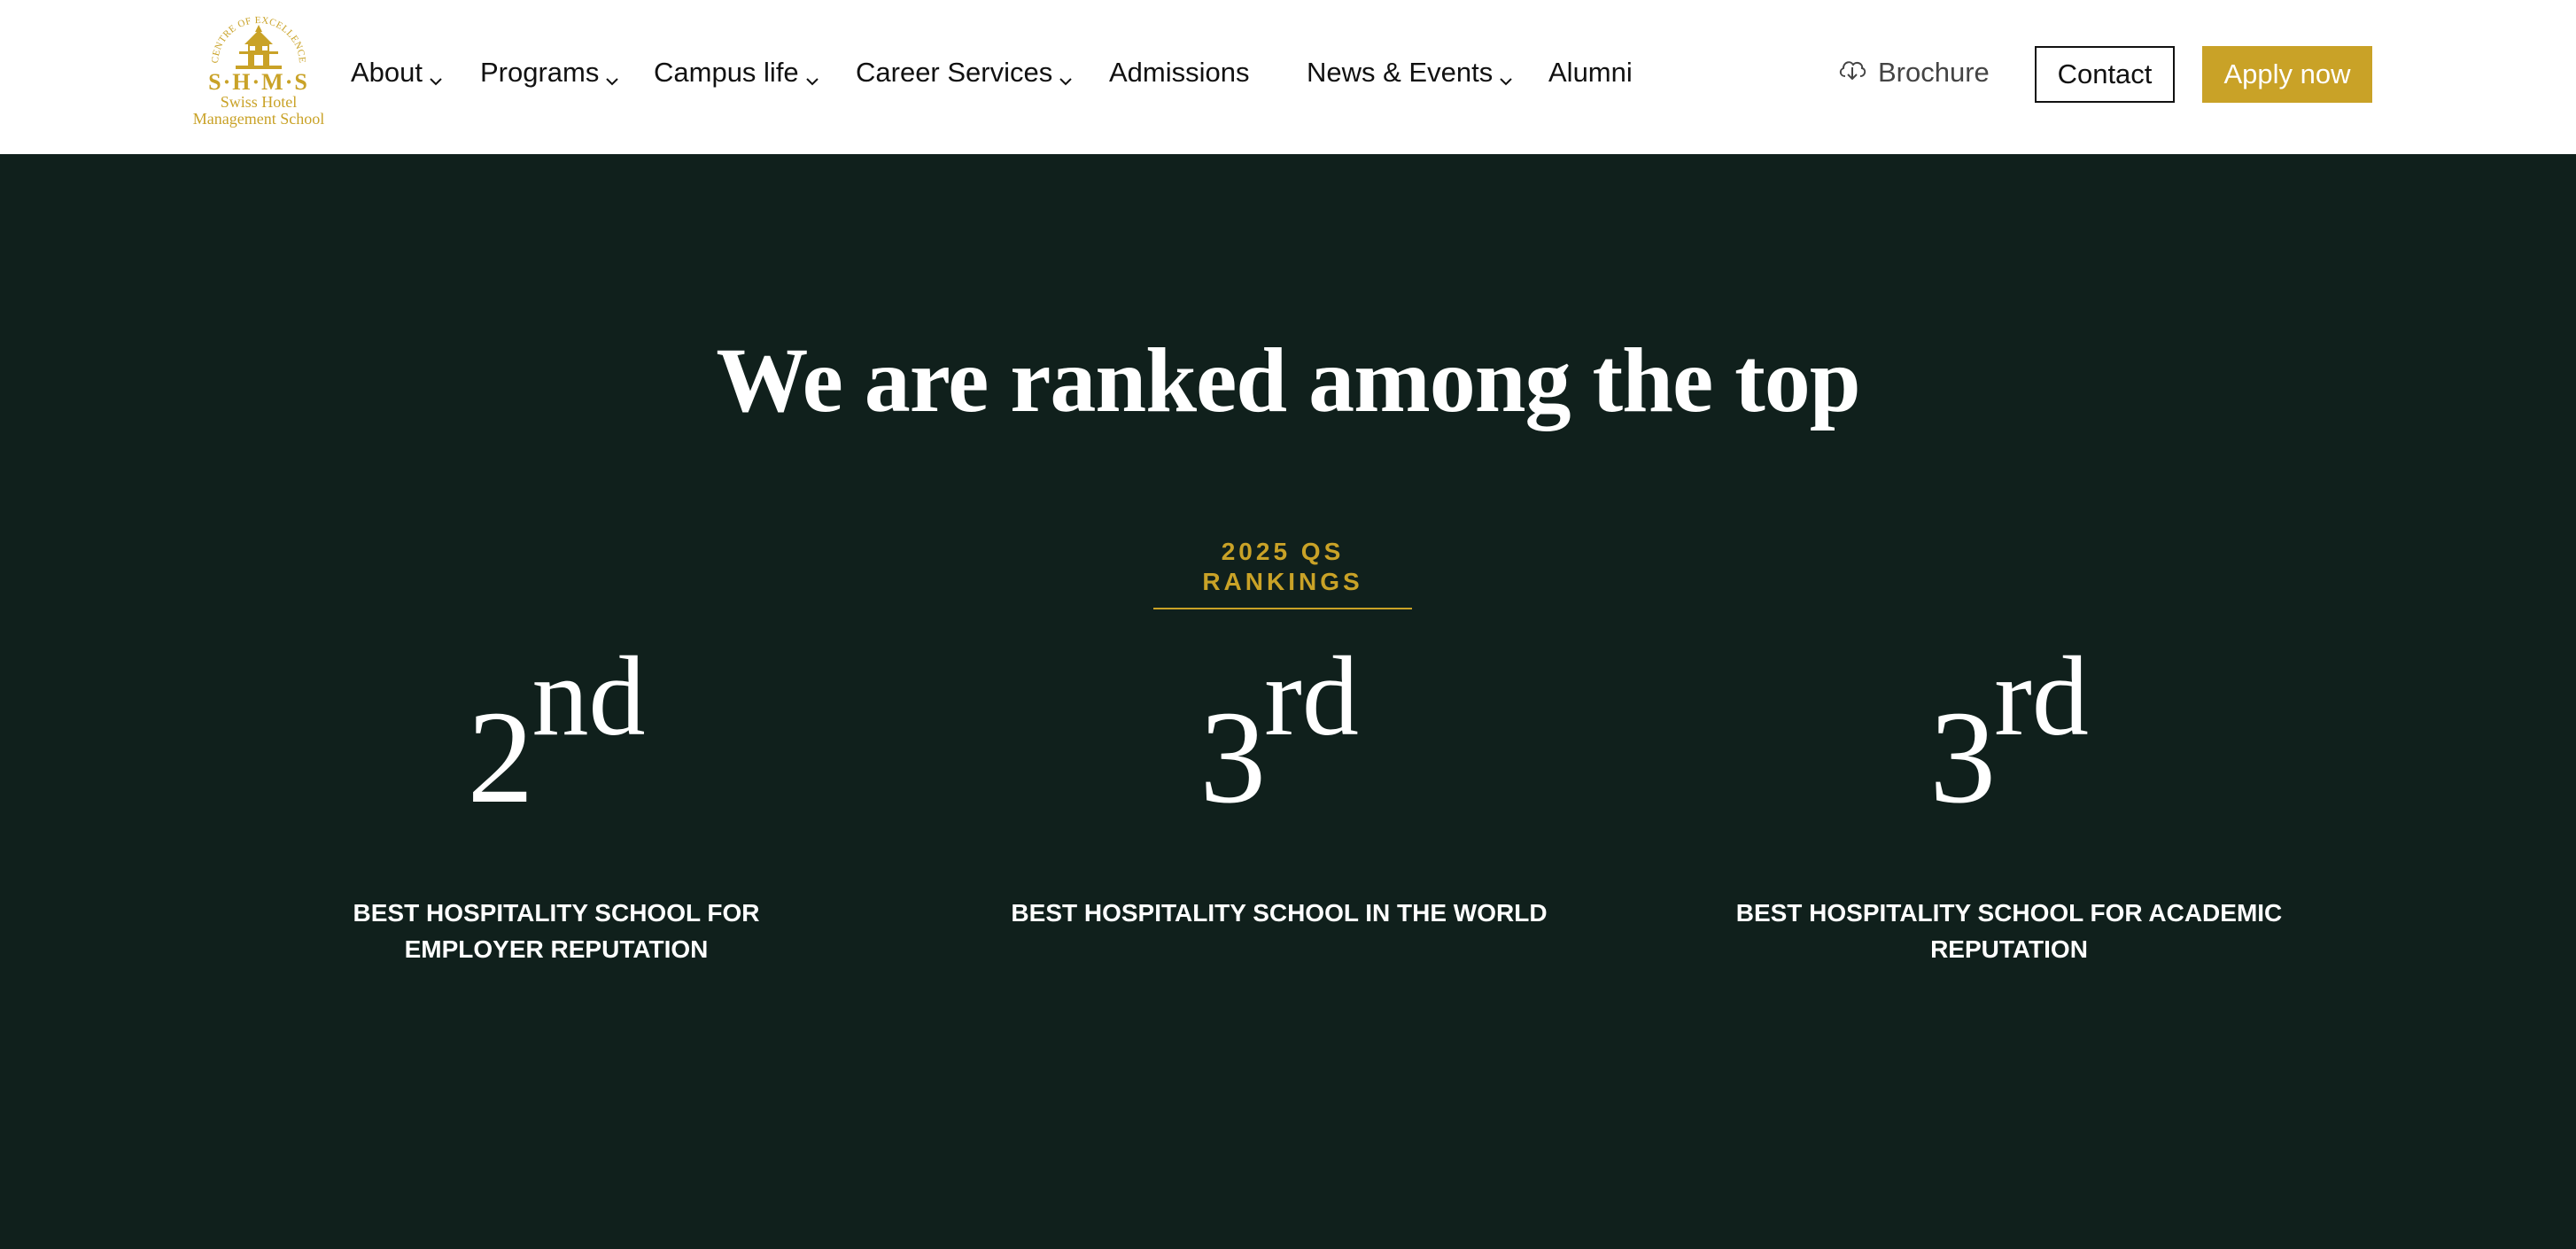 This screenshot has width=2576, height=1249. I want to click on chalet-logo-icon: CENTRE OF EXCELLENCE, so click(258, 42).